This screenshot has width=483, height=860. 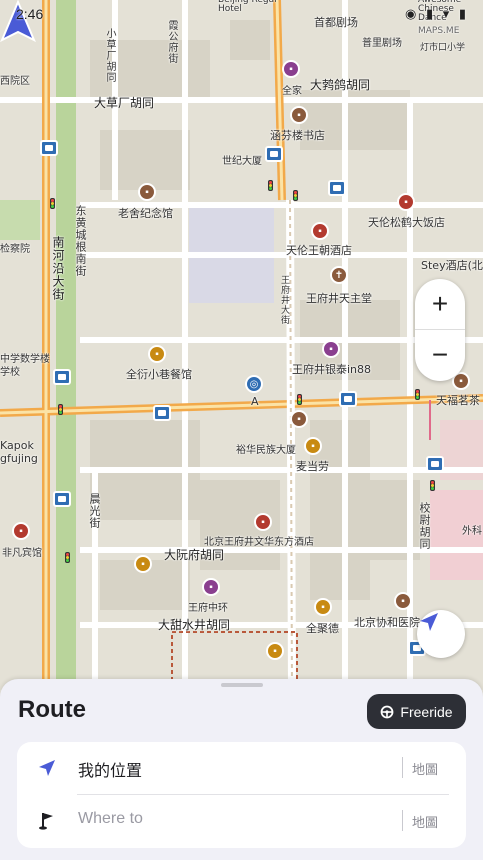 I want to click on poi-label: 涵芬楼书店, so click(x=297, y=135).